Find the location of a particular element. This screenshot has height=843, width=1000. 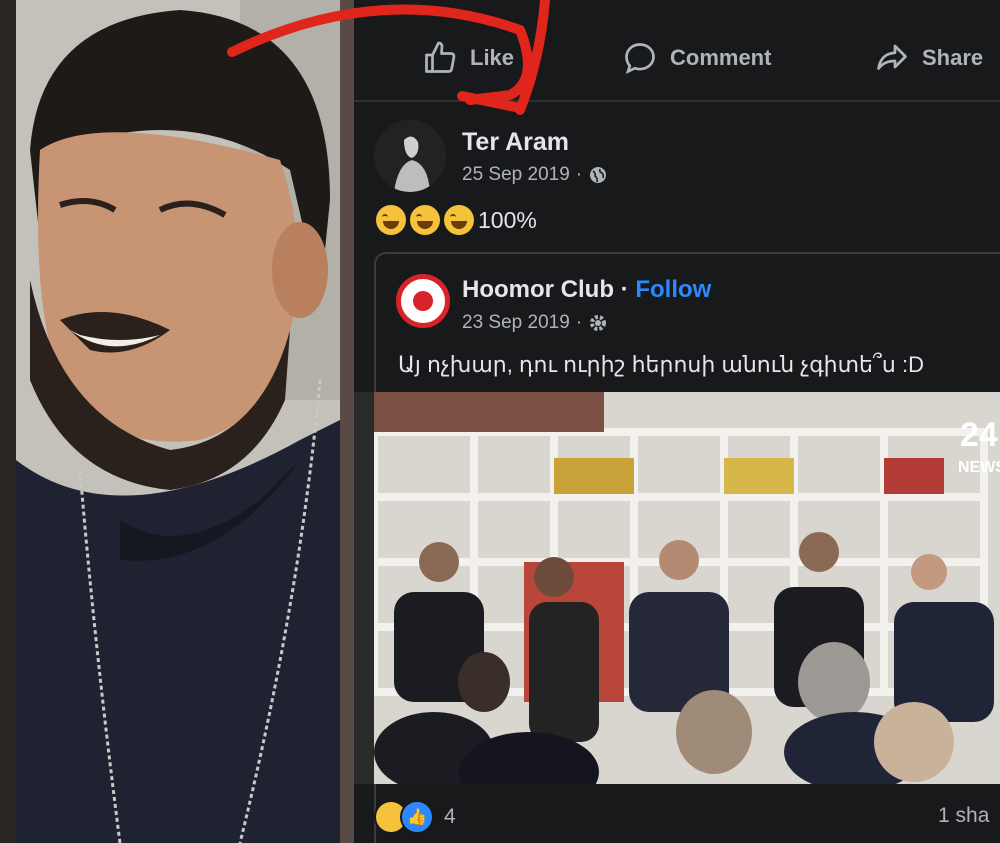

comment-label: Comment is located at coordinates (721, 57).